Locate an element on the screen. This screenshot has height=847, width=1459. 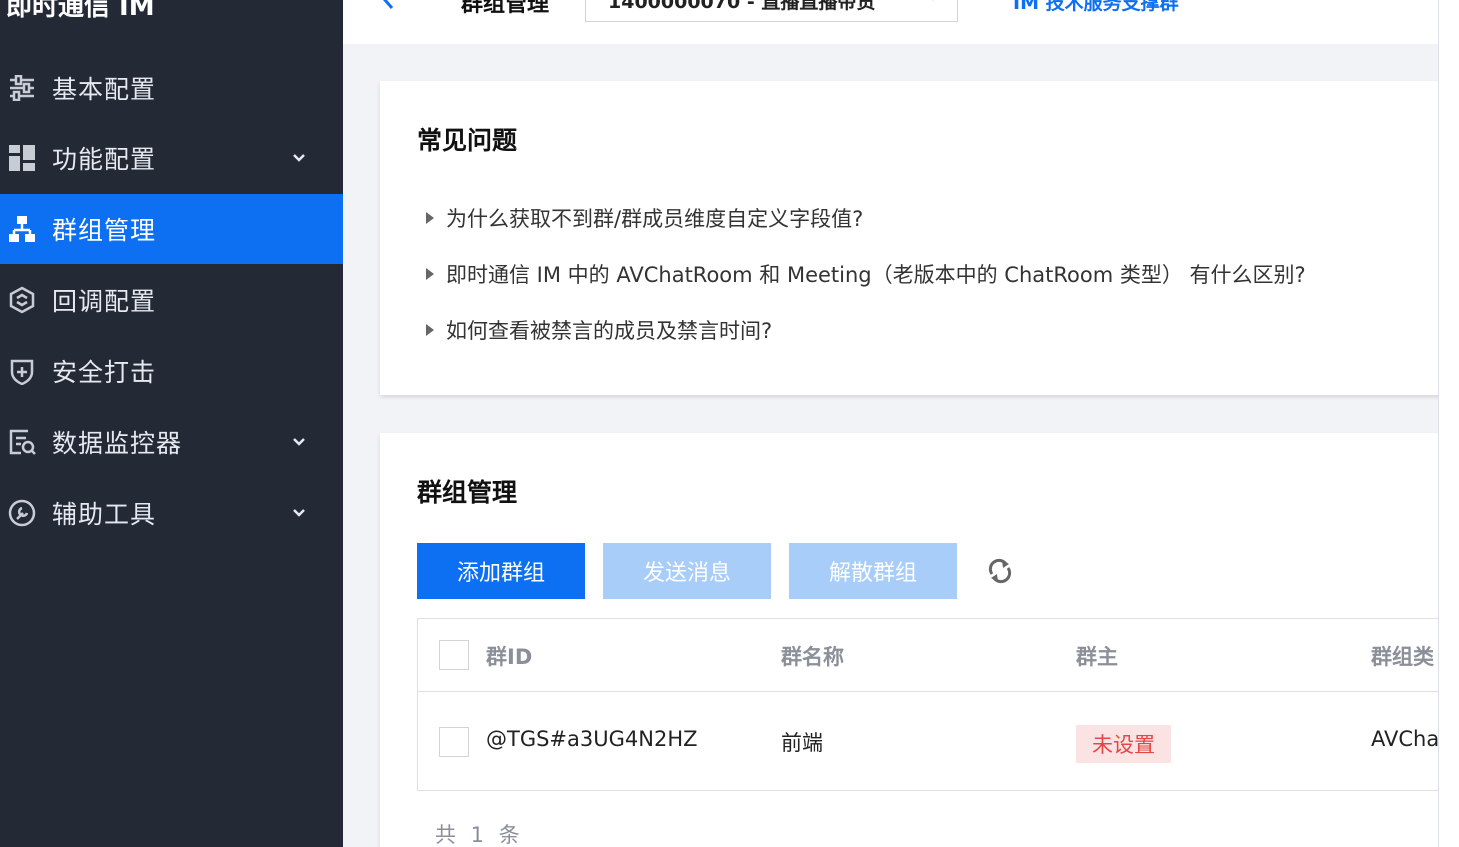
section-title: 群组管理 is located at coordinates (467, 492).